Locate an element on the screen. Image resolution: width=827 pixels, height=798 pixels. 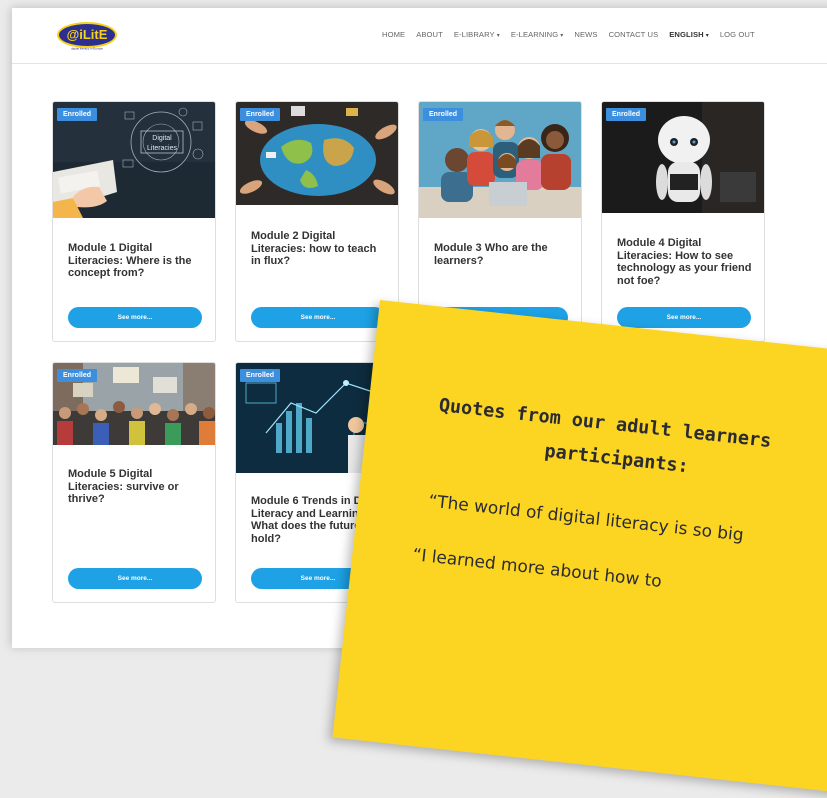
nav-label: CONTACT US is located at coordinates (633, 34).